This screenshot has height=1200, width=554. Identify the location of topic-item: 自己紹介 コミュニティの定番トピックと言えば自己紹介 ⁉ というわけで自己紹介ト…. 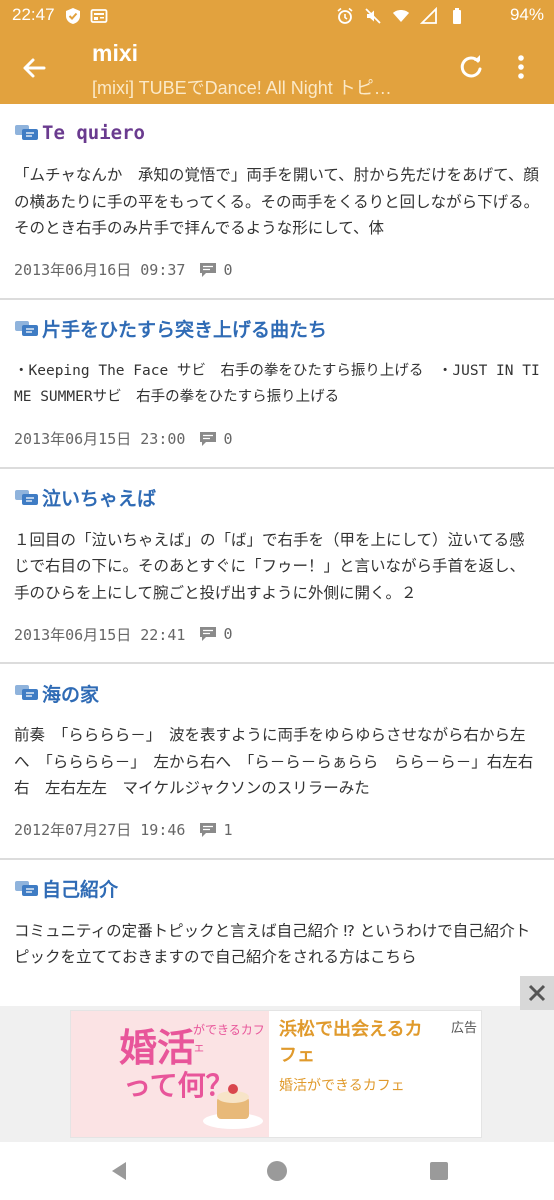
(277, 915).